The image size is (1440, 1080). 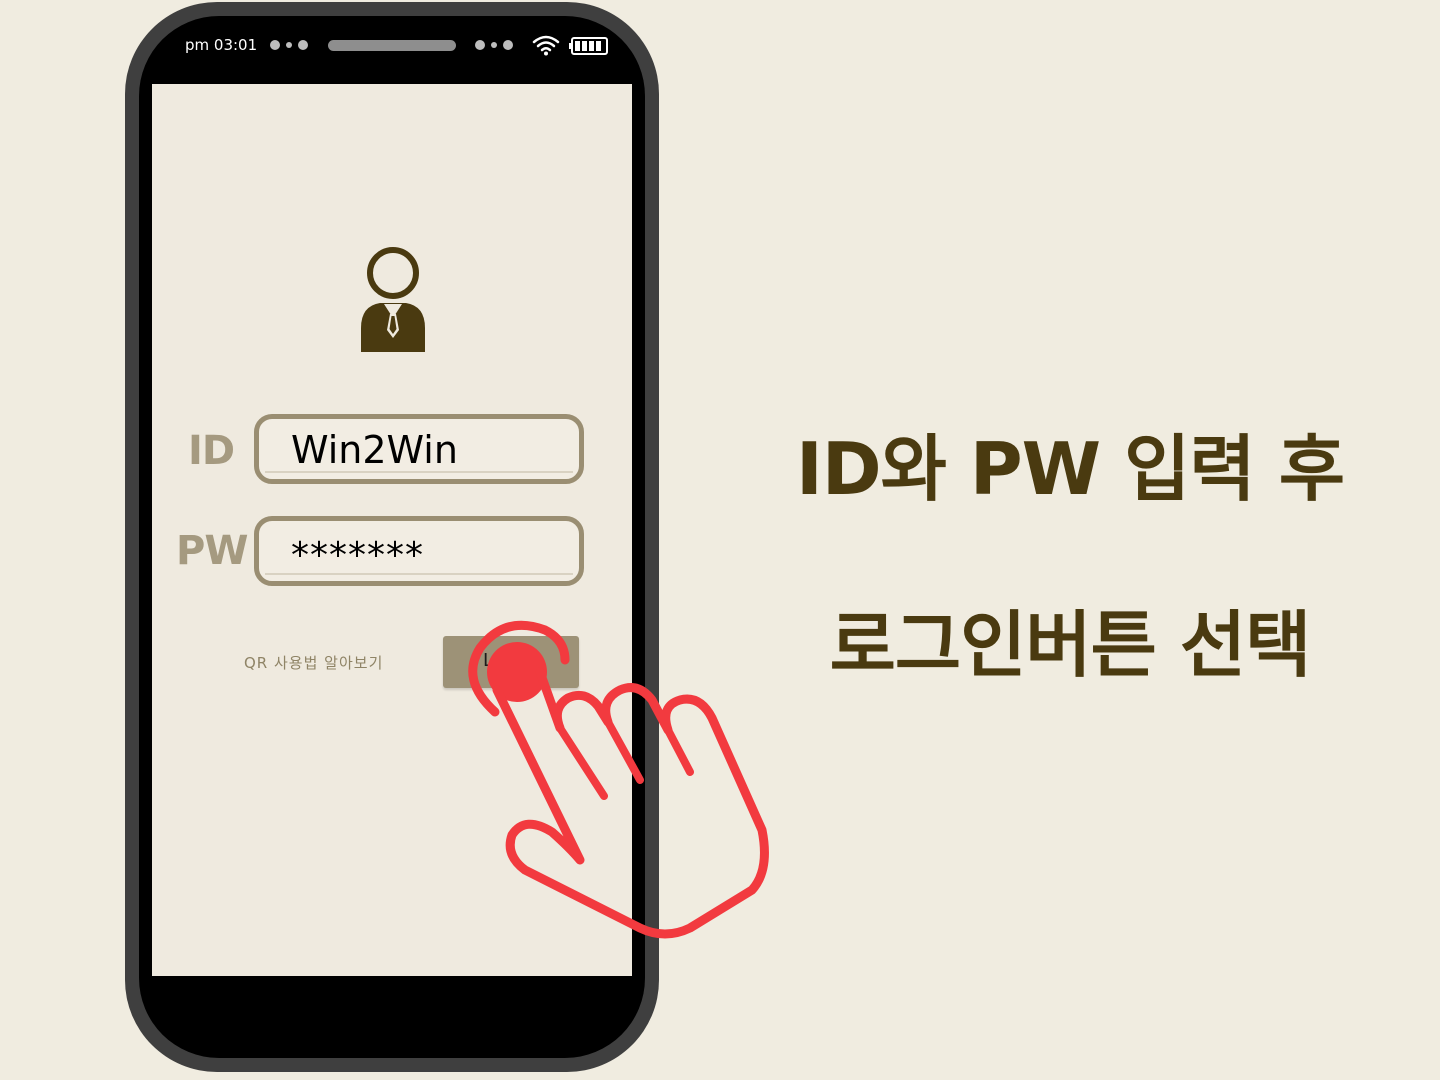 I want to click on id-input: Win2Win, so click(x=419, y=449).